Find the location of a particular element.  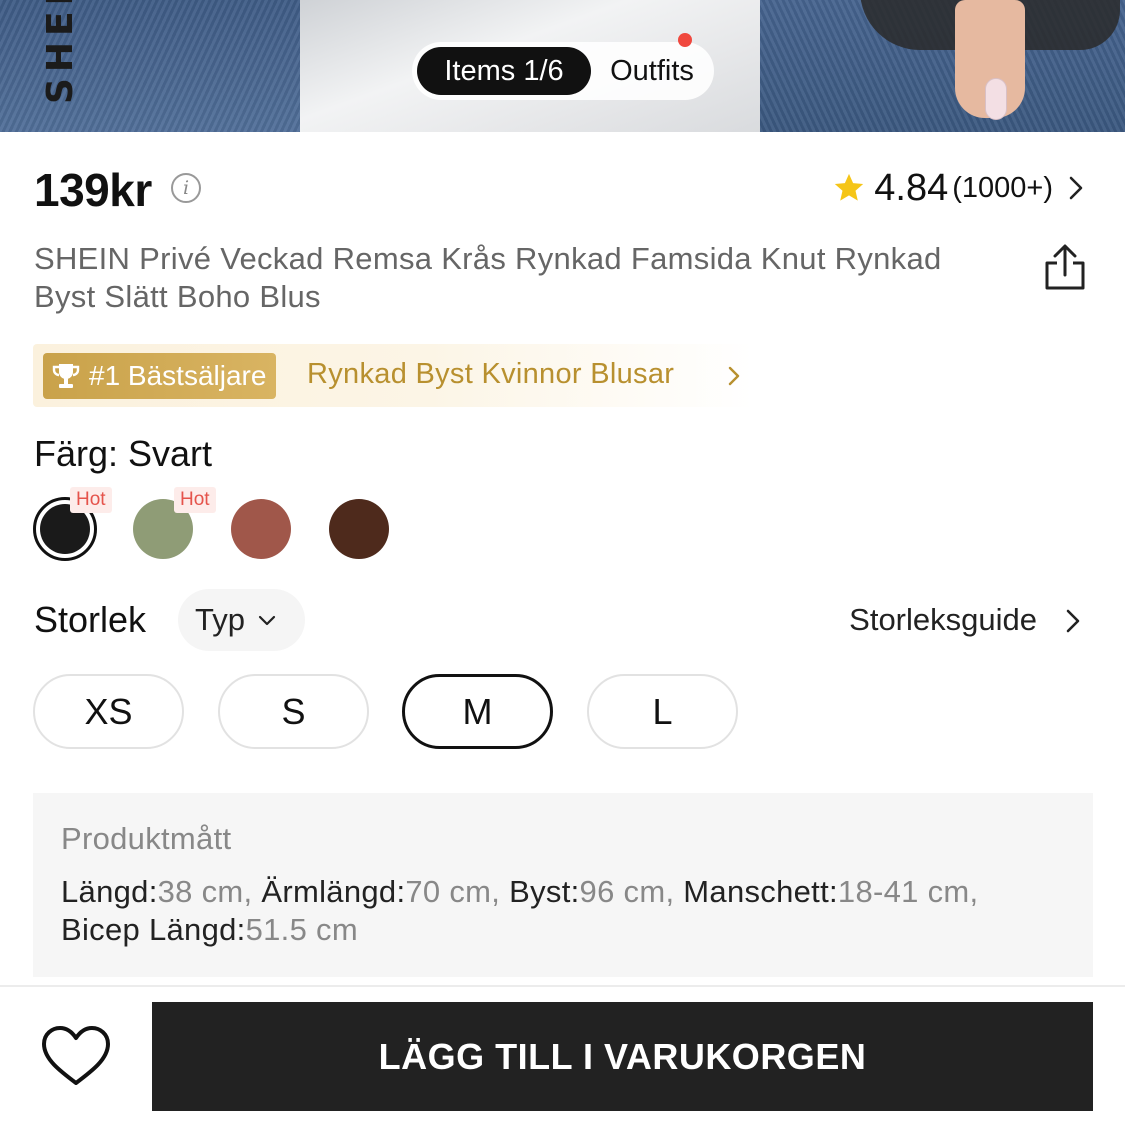

image-view-switcher: Items 1/6 Outfits is located at coordinates (563, 71).